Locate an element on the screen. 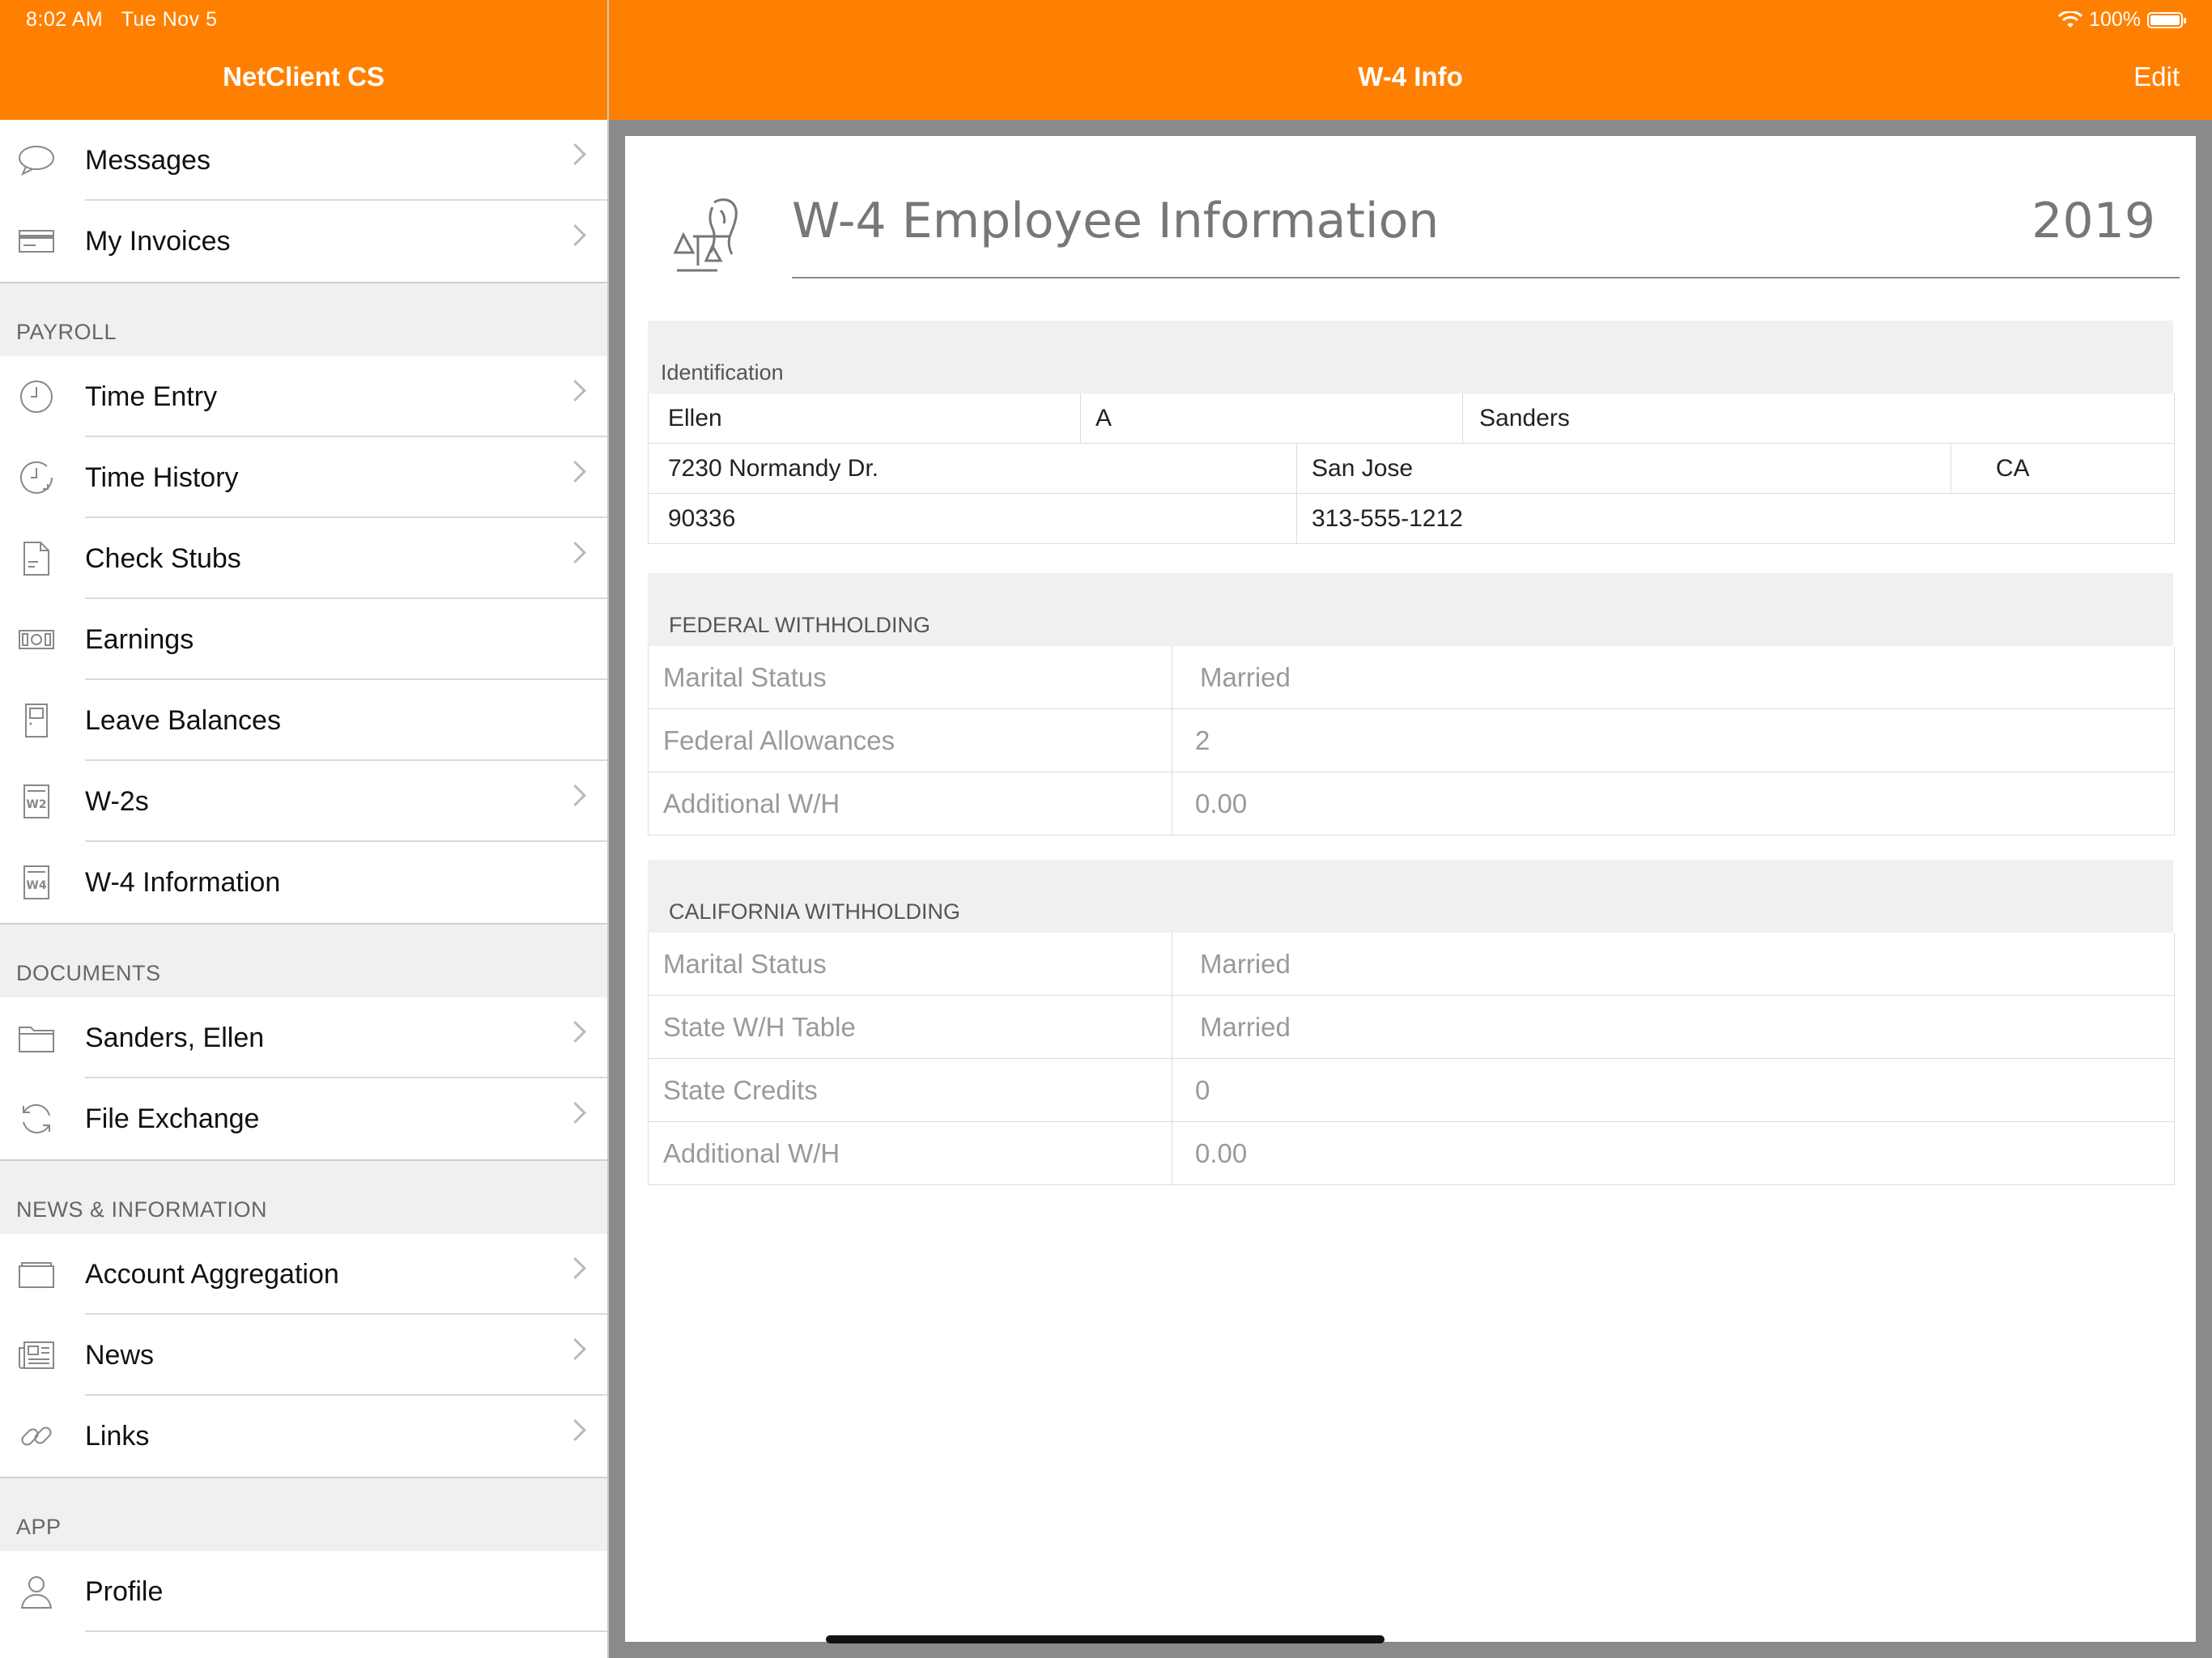 This screenshot has width=2212, height=1658. federal-allowances-value: 2 is located at coordinates (1673, 740).